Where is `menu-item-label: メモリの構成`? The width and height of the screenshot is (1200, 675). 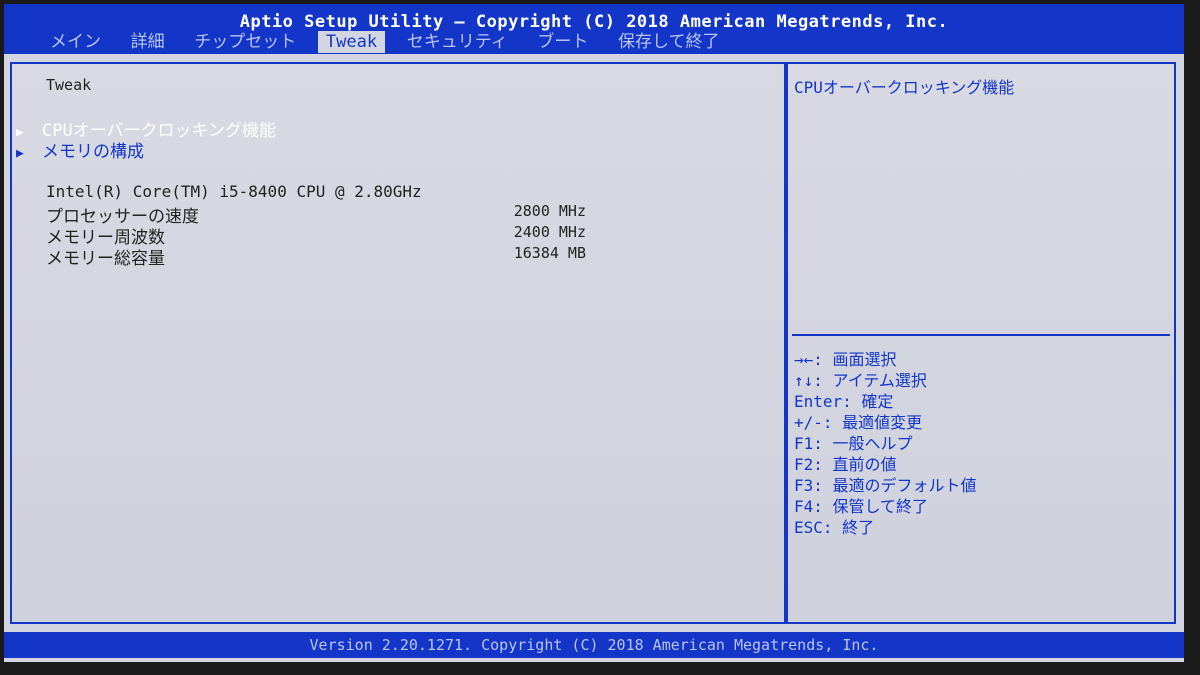
menu-item-label: メモリの構成 is located at coordinates (93, 152).